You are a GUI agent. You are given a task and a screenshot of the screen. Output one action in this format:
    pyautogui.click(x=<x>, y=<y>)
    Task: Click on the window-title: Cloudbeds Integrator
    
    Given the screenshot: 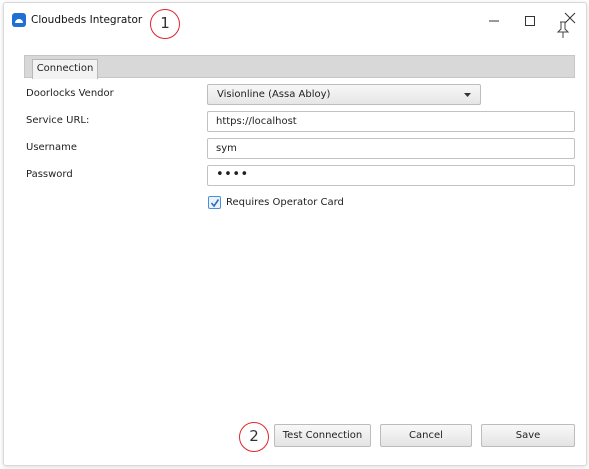 What is the action you would take?
    pyautogui.click(x=87, y=20)
    